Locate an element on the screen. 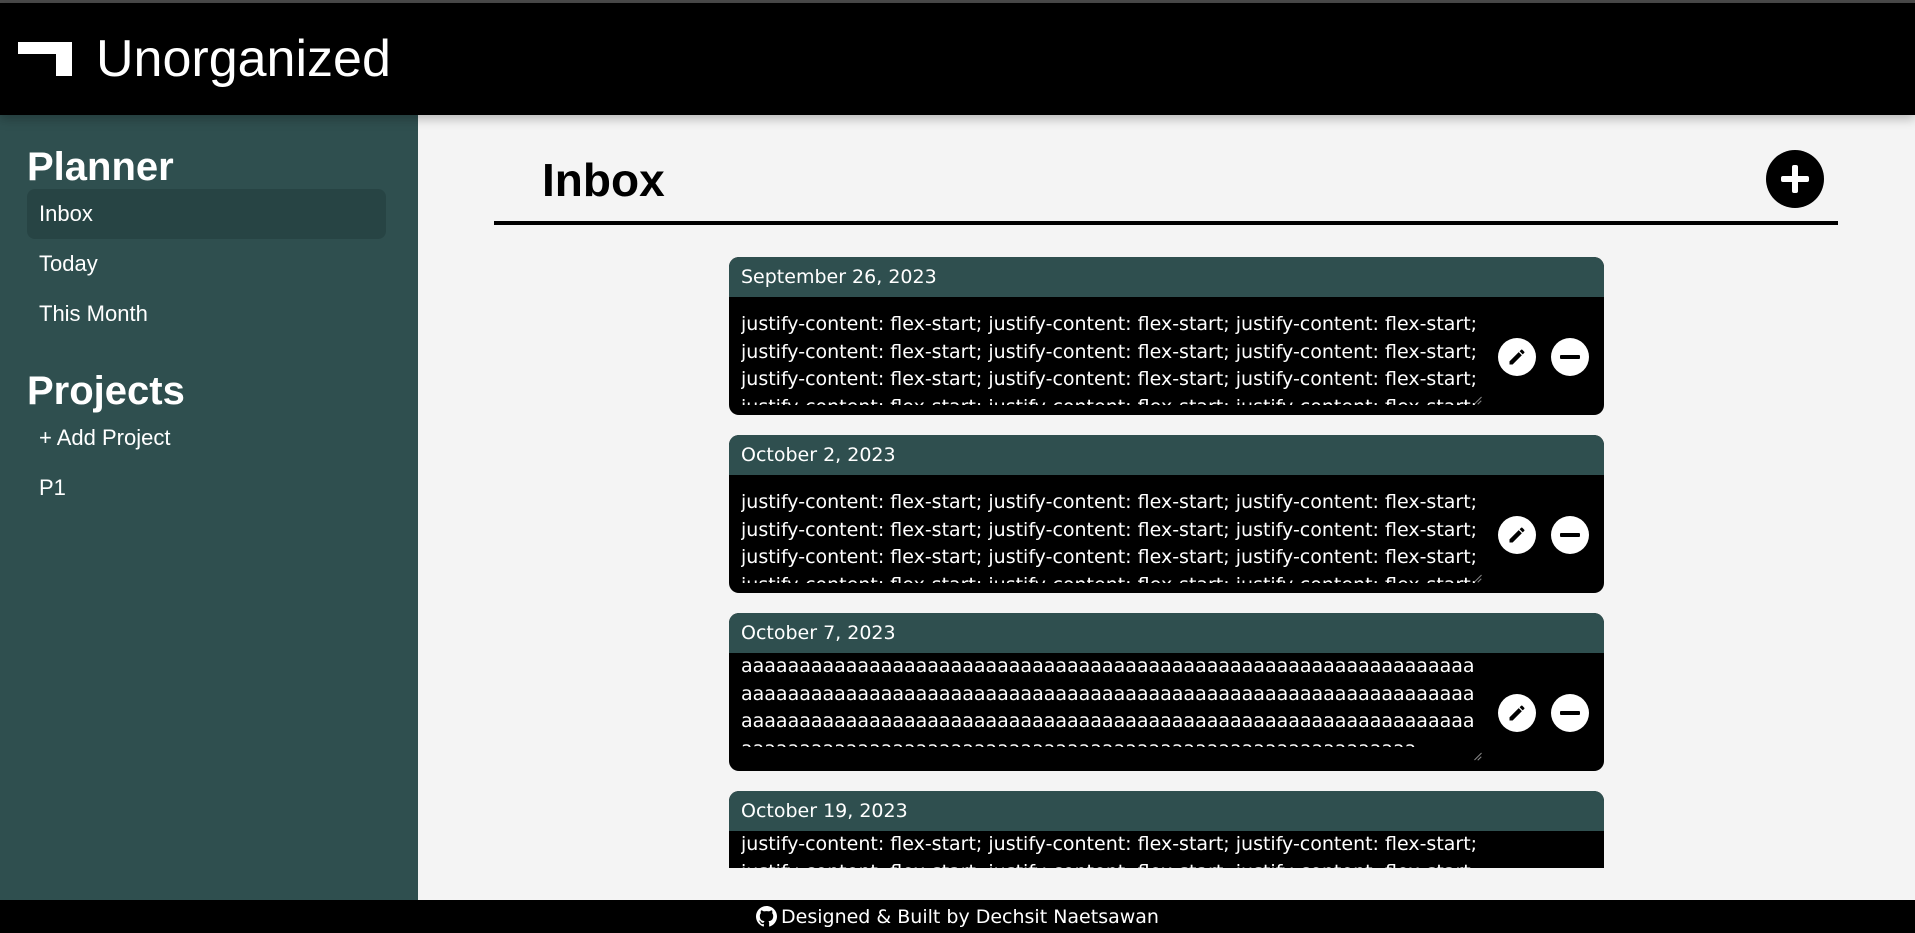  sidebar-item-today: Today is located at coordinates (206, 264).